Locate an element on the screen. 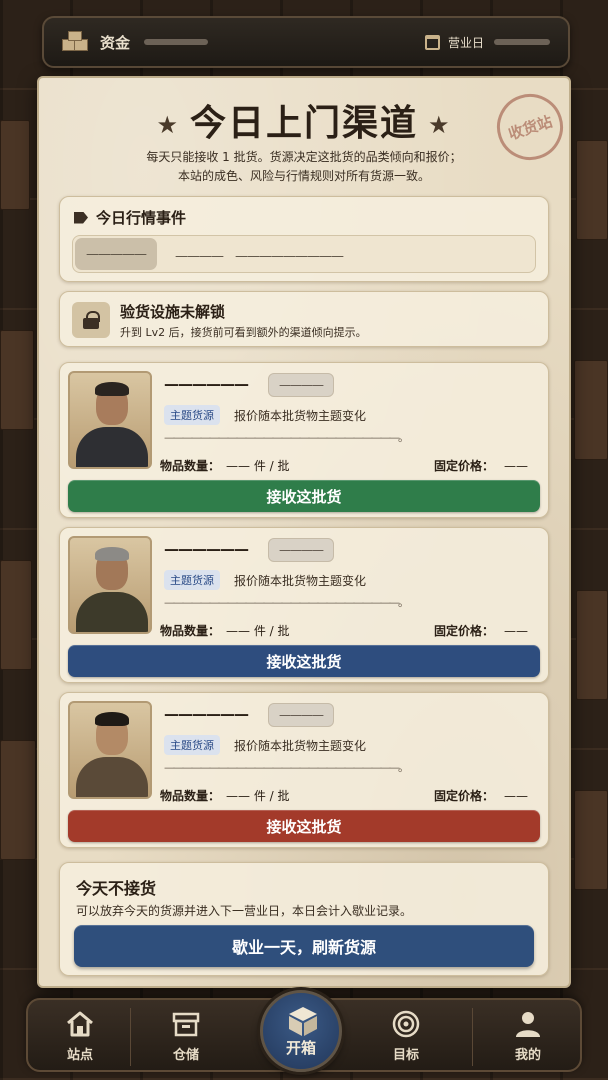 The image size is (608, 1080). inspection-locked-card: 验货设施未解锁 升到 Lv2 后，接货前可看到额外的渠道倾向提示。 is located at coordinates (304, 319).